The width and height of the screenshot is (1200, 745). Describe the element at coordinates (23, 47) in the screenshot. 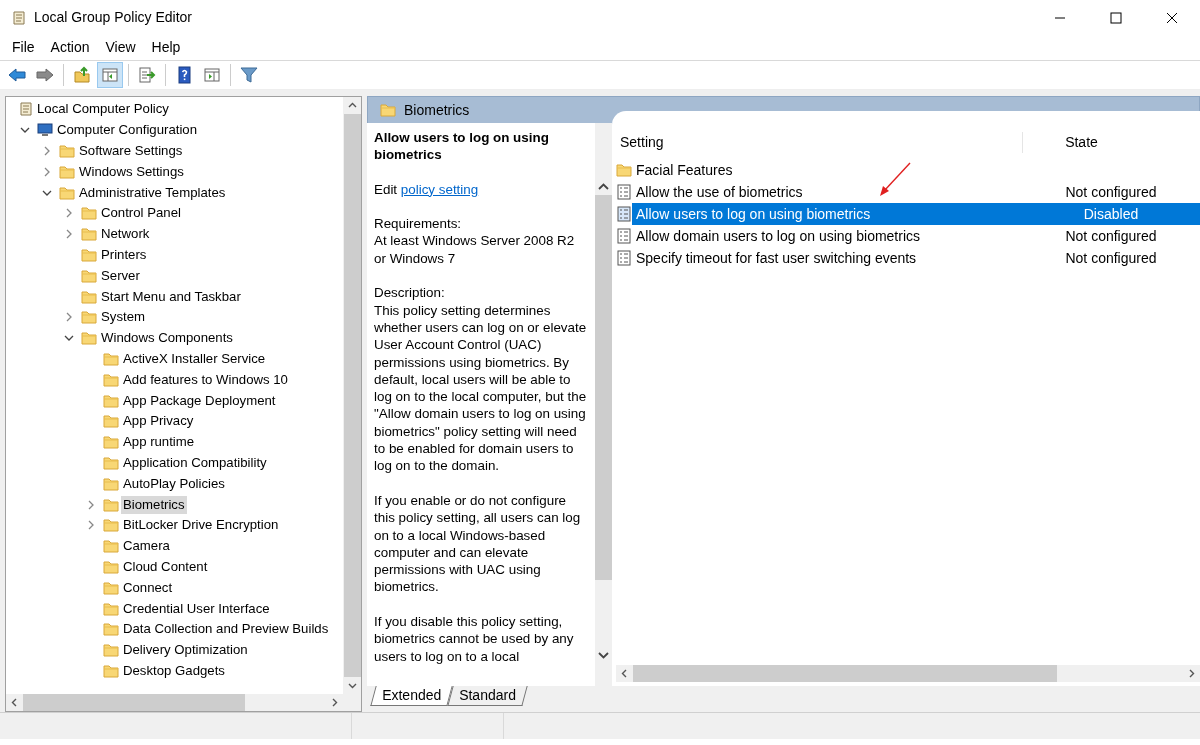

I see `menu-item: File` at that location.